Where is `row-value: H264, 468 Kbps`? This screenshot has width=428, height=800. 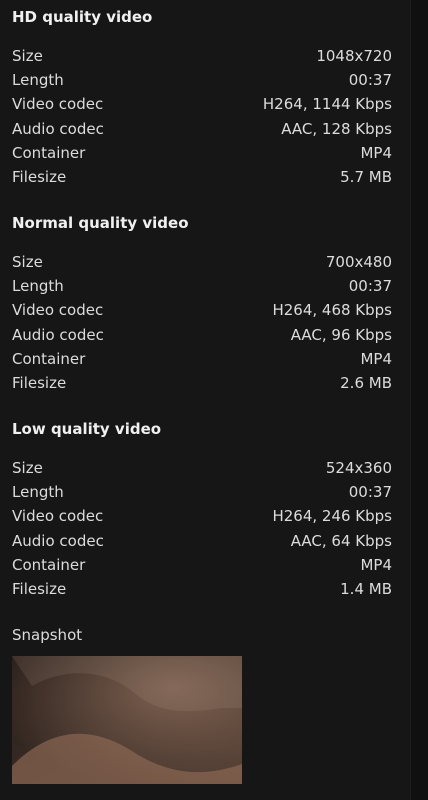 row-value: H264, 468 Kbps is located at coordinates (332, 310).